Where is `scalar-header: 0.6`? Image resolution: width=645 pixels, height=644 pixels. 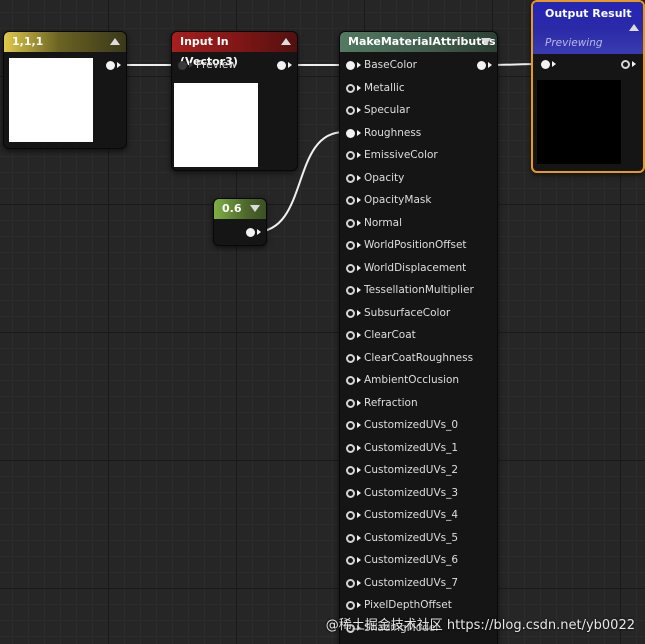
scalar-header: 0.6 is located at coordinates (240, 209).